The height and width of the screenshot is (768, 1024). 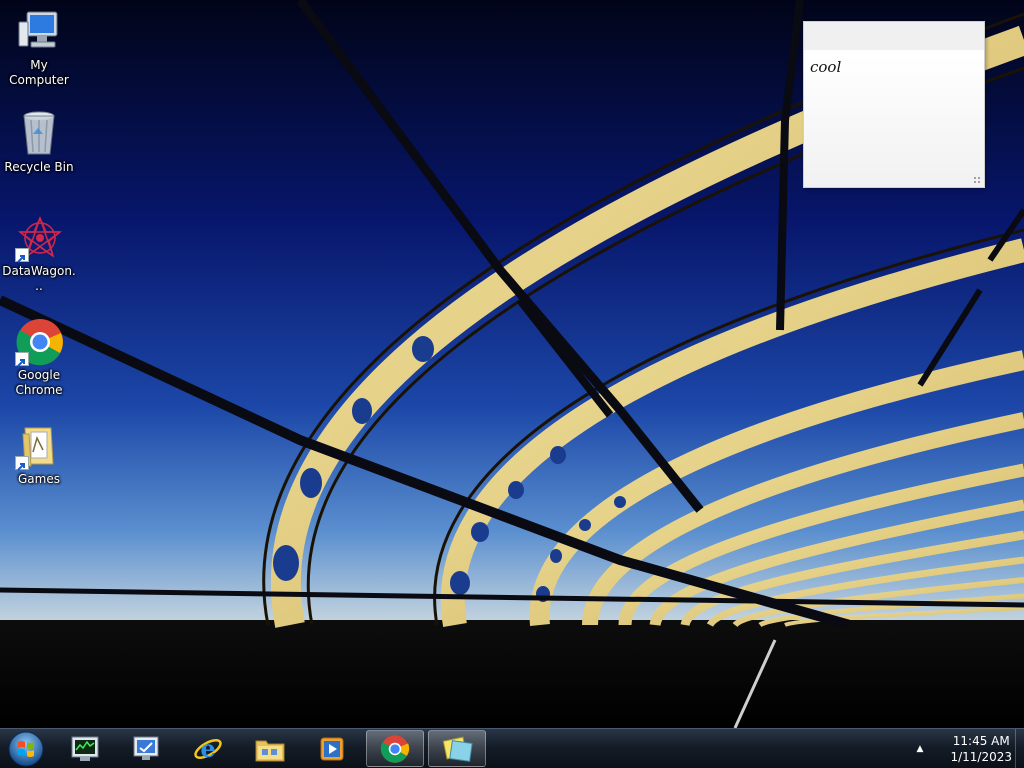 What do you see at coordinates (39, 238) in the screenshot?
I see `datawagon-icon` at bounding box center [39, 238].